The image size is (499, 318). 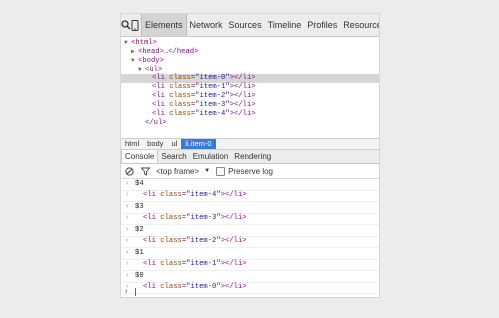 What do you see at coordinates (250, 265) in the screenshot?
I see `console-output-line: ‹ <li class="item-1"></li>` at bounding box center [250, 265].